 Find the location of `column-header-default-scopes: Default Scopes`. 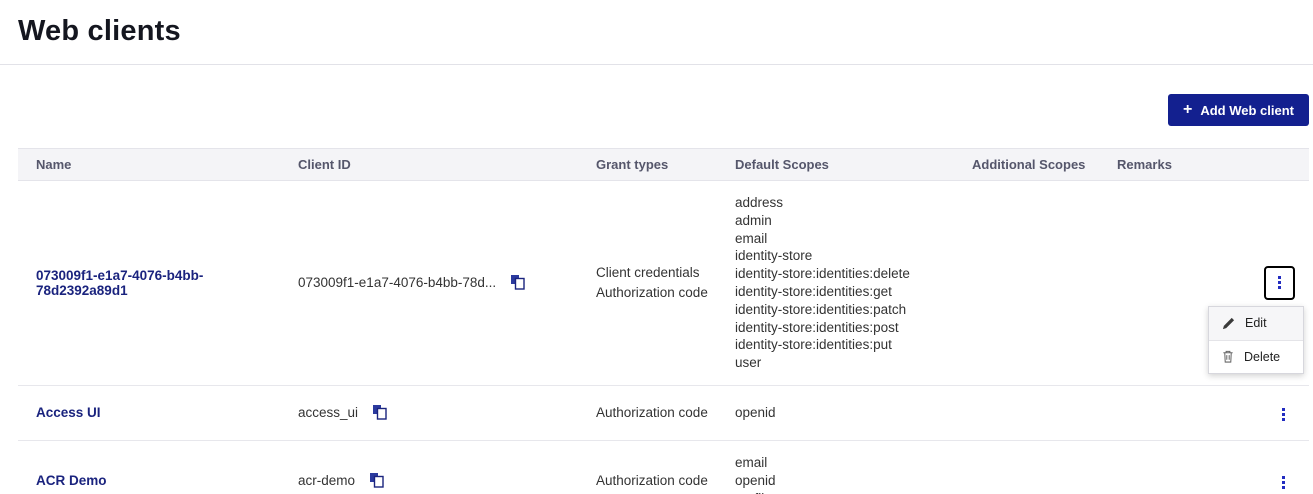

column-header-default-scopes: Default Scopes is located at coordinates (853, 164).